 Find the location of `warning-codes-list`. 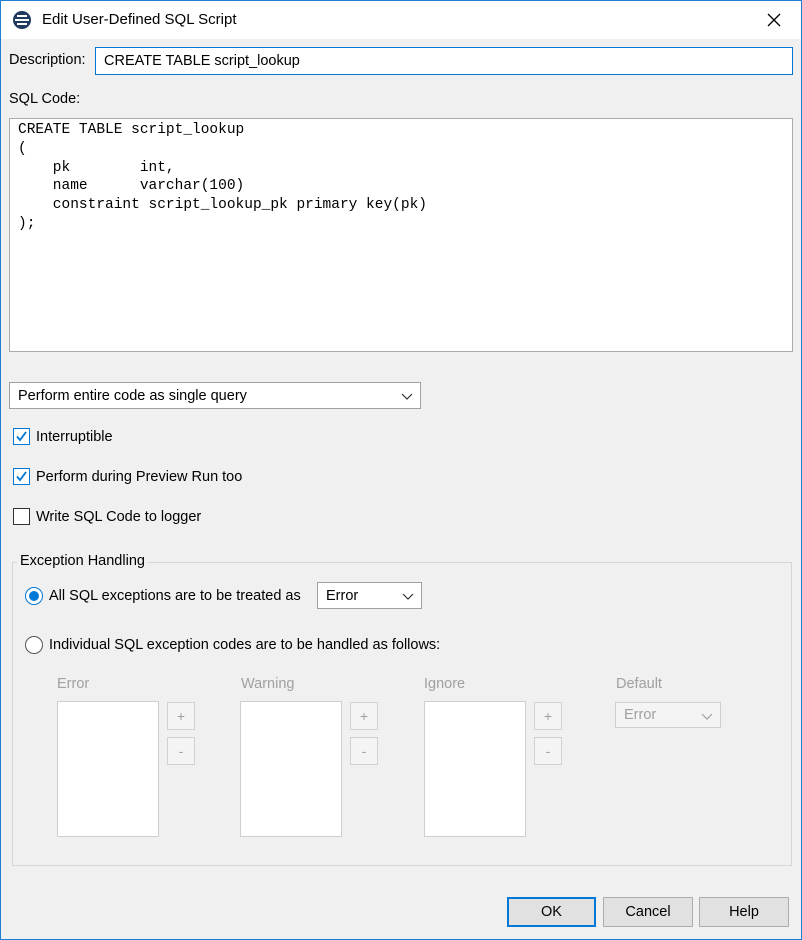

warning-codes-list is located at coordinates (291, 769).